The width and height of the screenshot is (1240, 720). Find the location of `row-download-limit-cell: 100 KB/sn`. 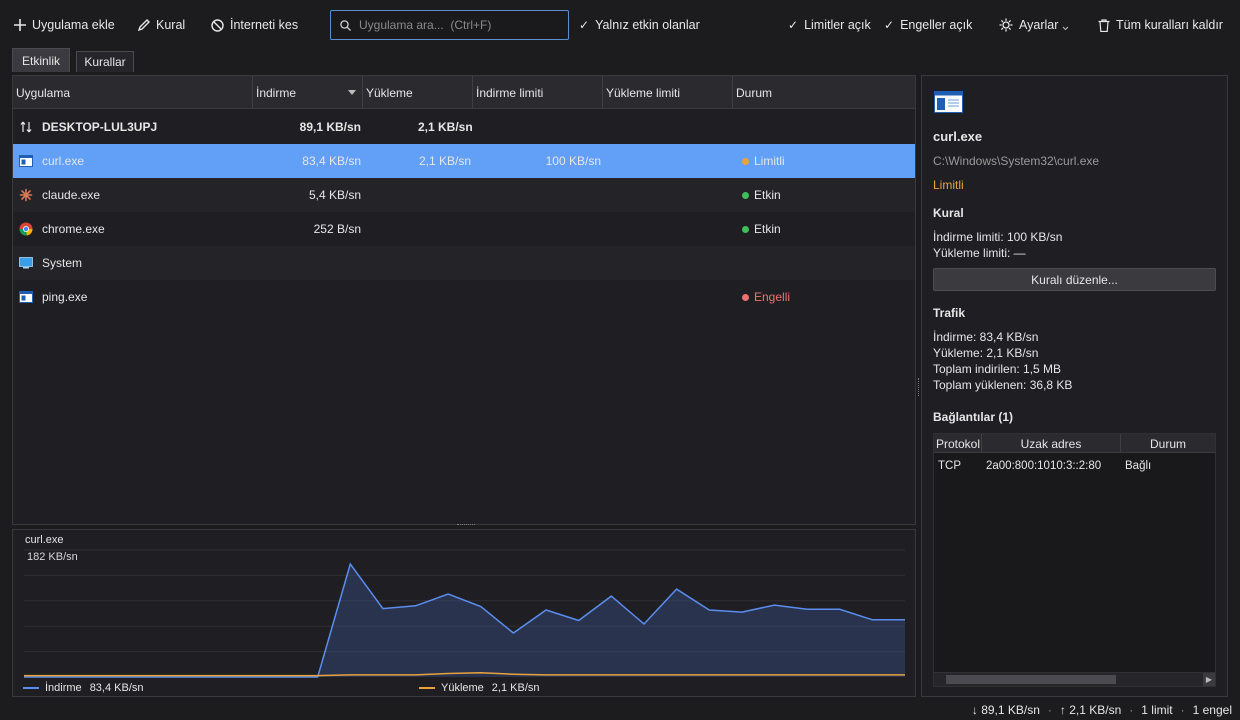

row-download-limit-cell: 100 KB/sn is located at coordinates (573, 161).